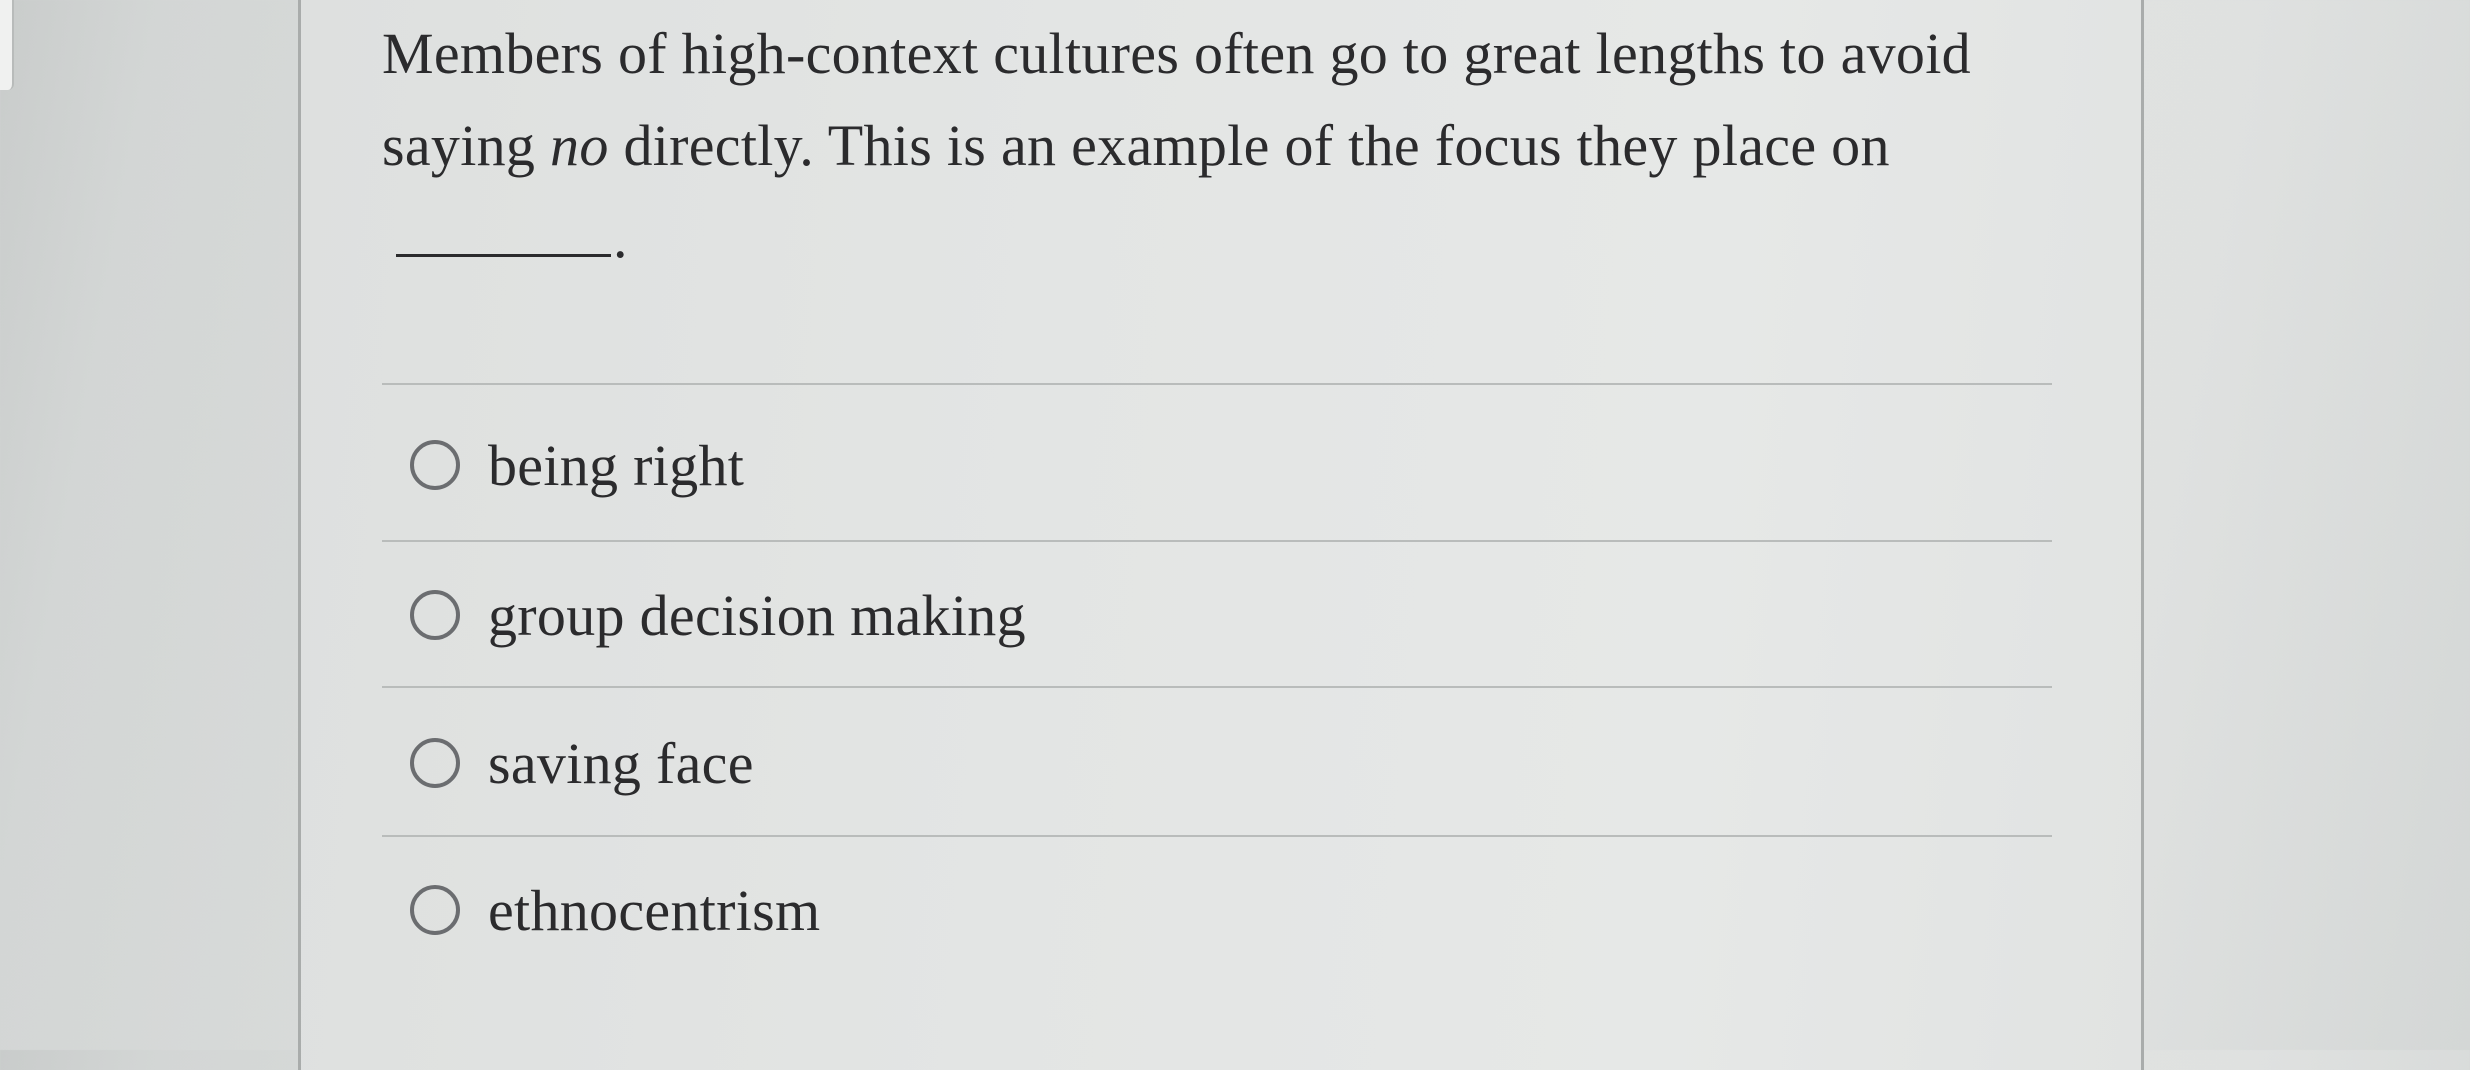 This screenshot has width=2470, height=1070. What do you see at coordinates (579, 145) in the screenshot?
I see `question-emphasis: no` at bounding box center [579, 145].